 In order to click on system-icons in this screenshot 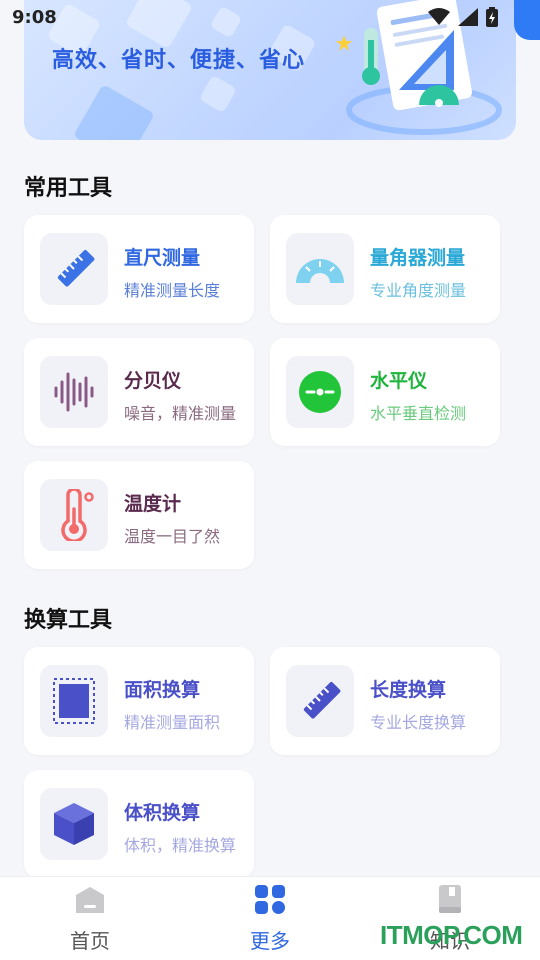, I will do `click(463, 17)`.